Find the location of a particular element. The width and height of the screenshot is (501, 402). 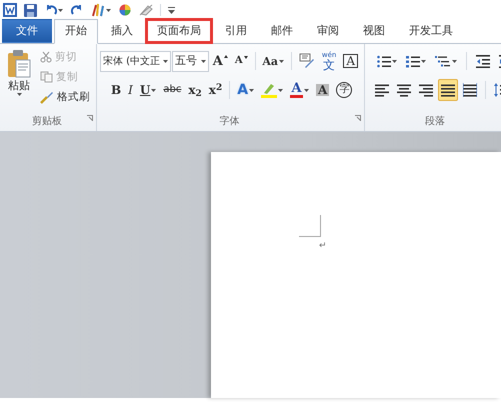

font-name-field: 宋体 (中文正 is located at coordinates (136, 61).